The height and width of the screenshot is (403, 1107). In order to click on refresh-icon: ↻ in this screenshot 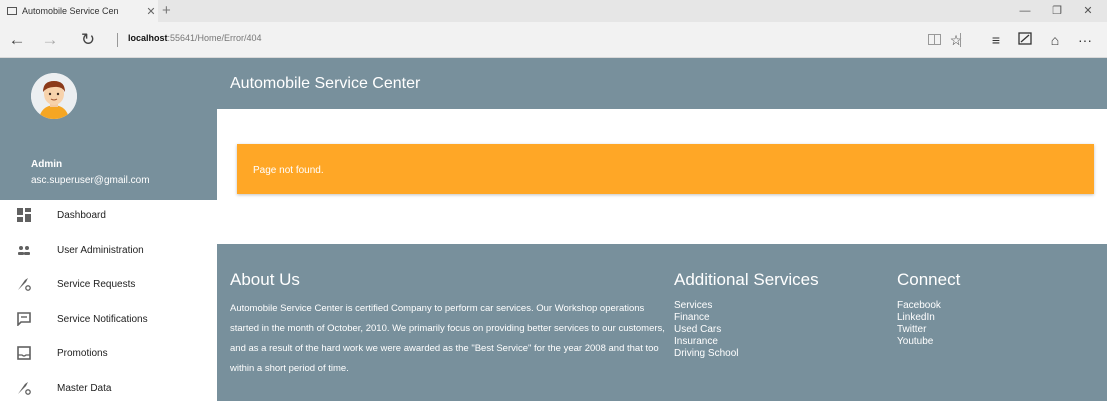, I will do `click(88, 40)`.